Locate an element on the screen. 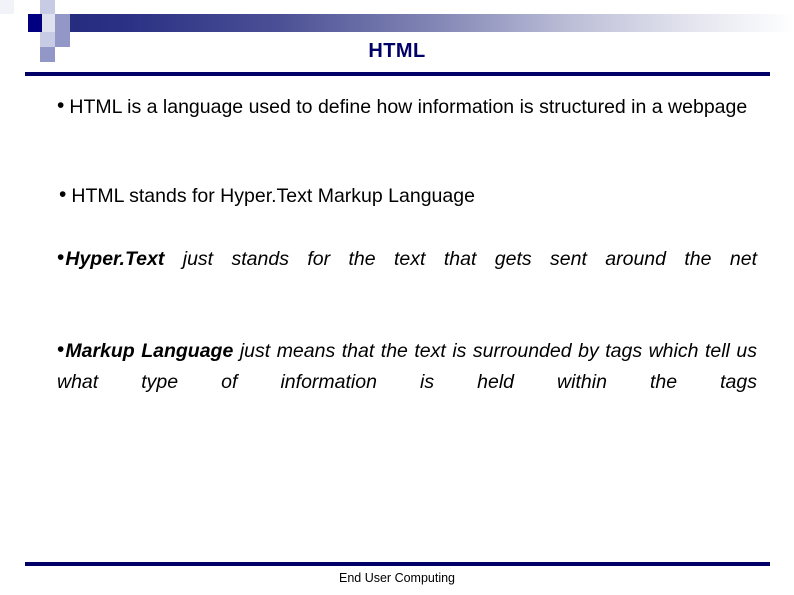 The height and width of the screenshot is (595, 794). footer-divider is located at coordinates (397, 564).